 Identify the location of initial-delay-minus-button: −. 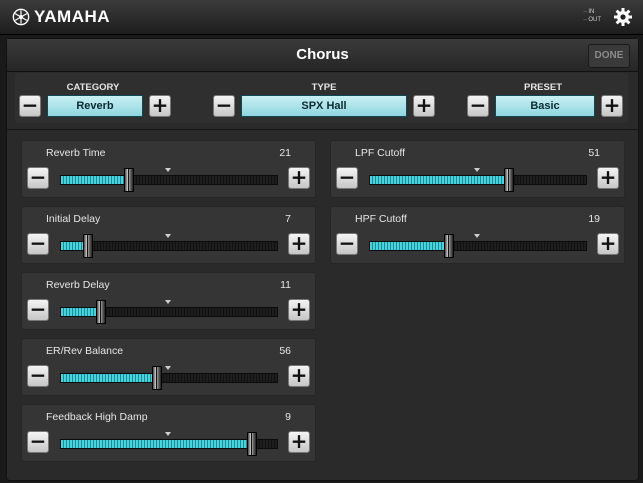
(38, 244).